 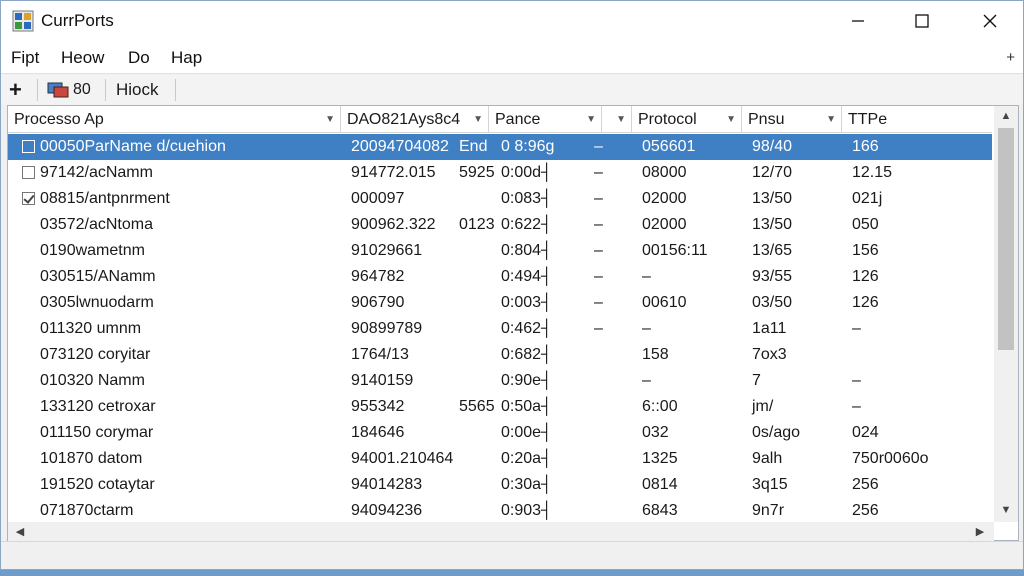 What do you see at coordinates (922, 21) in the screenshot?
I see `maximize-button` at bounding box center [922, 21].